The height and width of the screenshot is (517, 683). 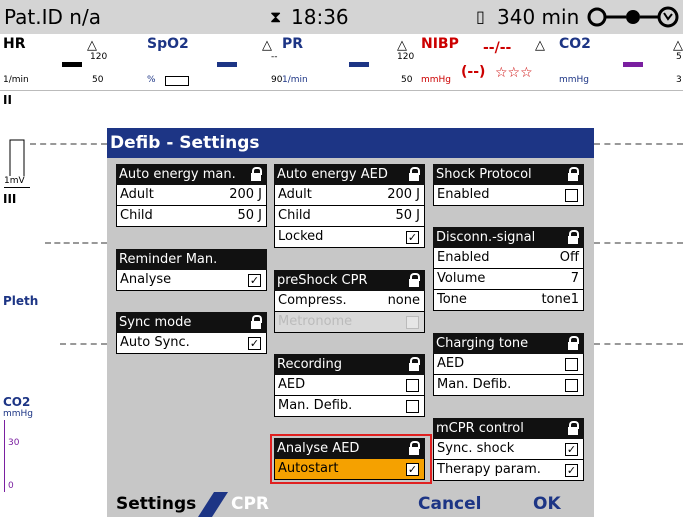 I want to click on pr-param: PR 1/min △ 120 50, so click(x=348, y=62).